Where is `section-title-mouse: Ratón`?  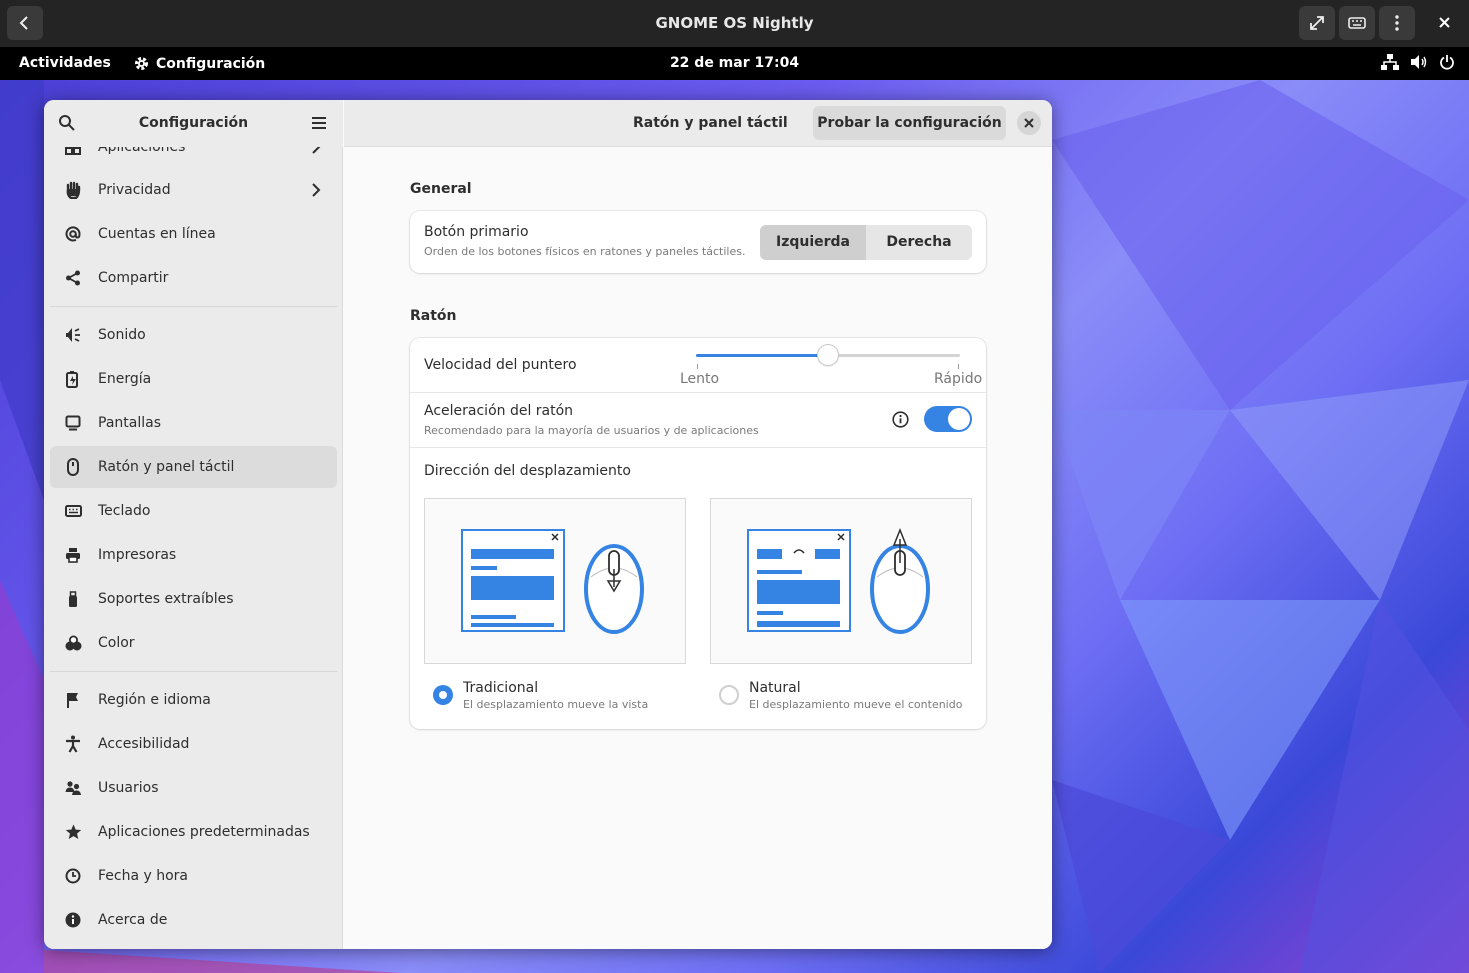
section-title-mouse: Ratón is located at coordinates (433, 316).